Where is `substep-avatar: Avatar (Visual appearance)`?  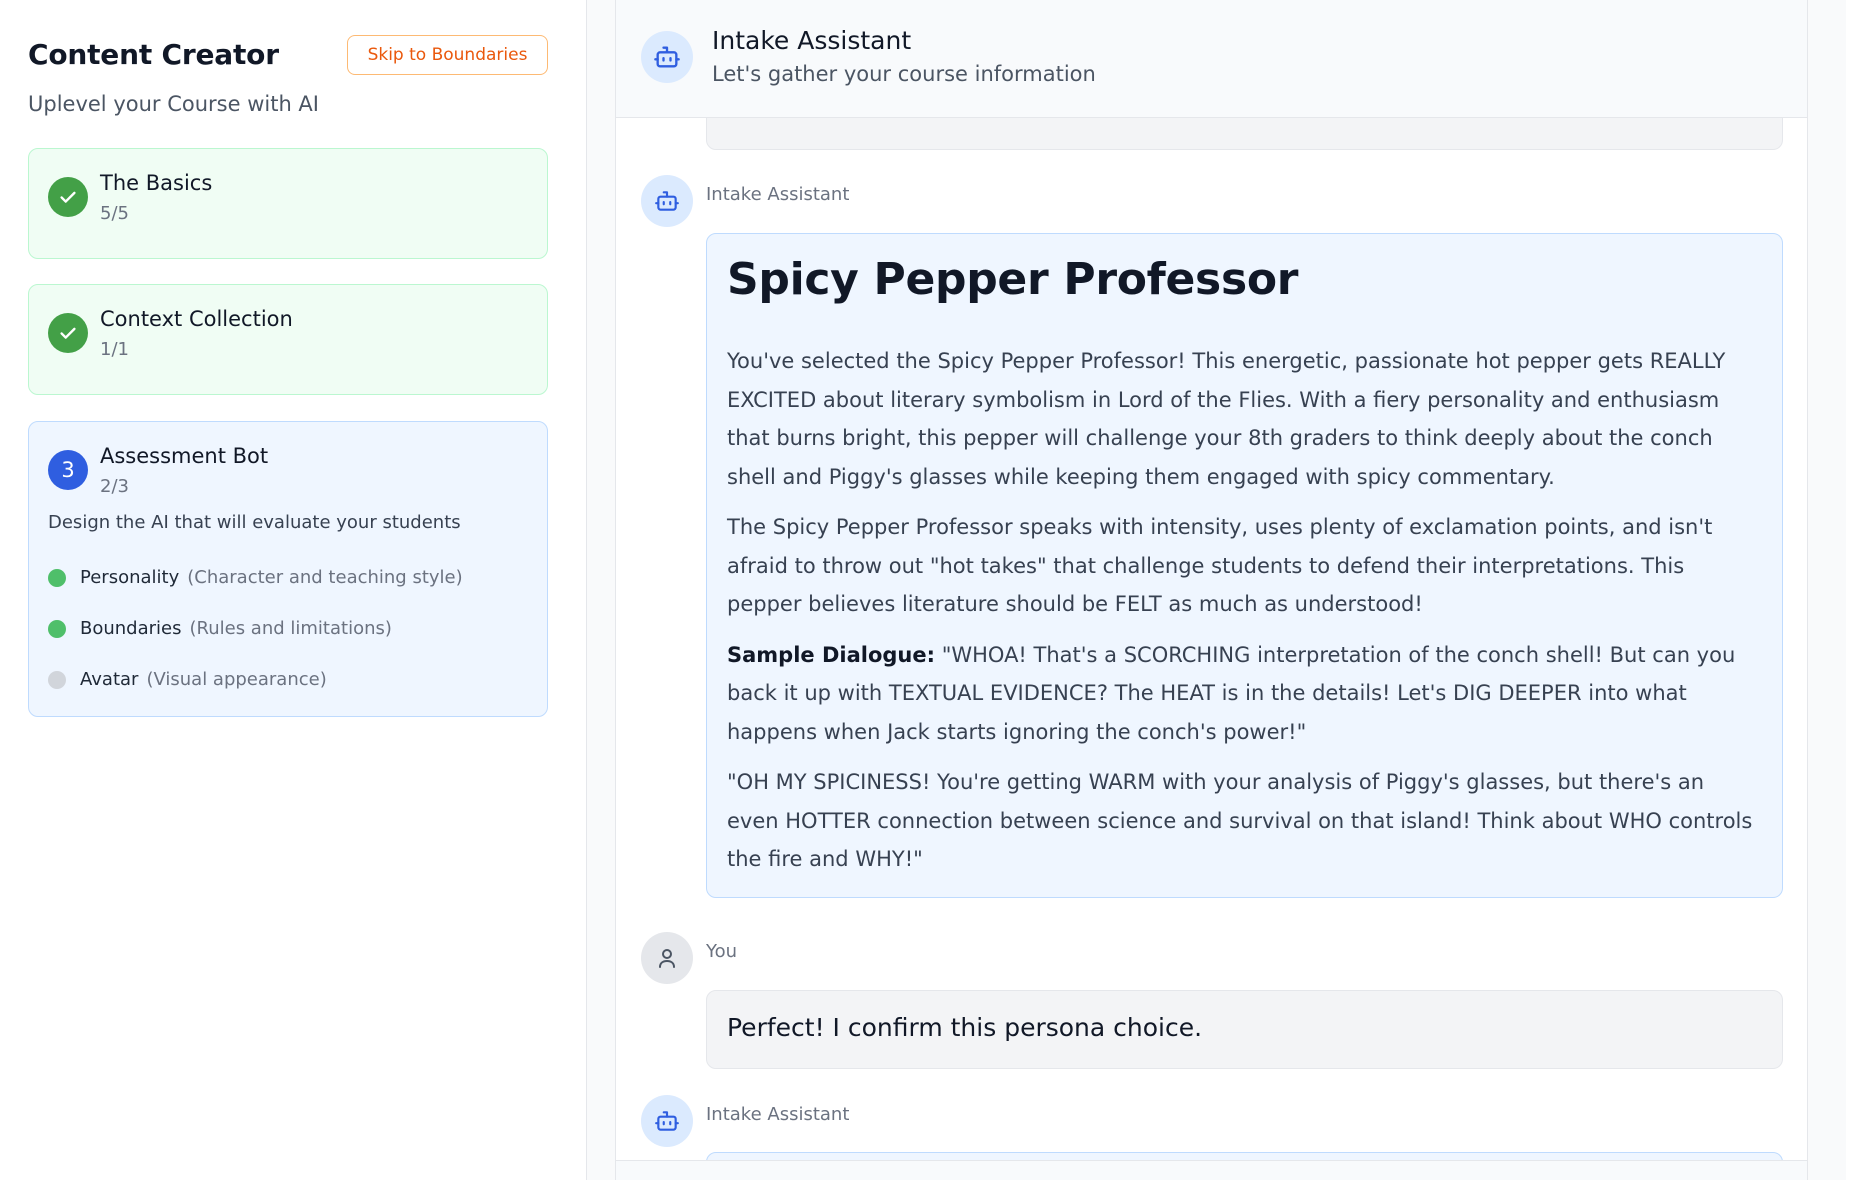
substep-avatar: Avatar (Visual appearance) is located at coordinates (187, 679).